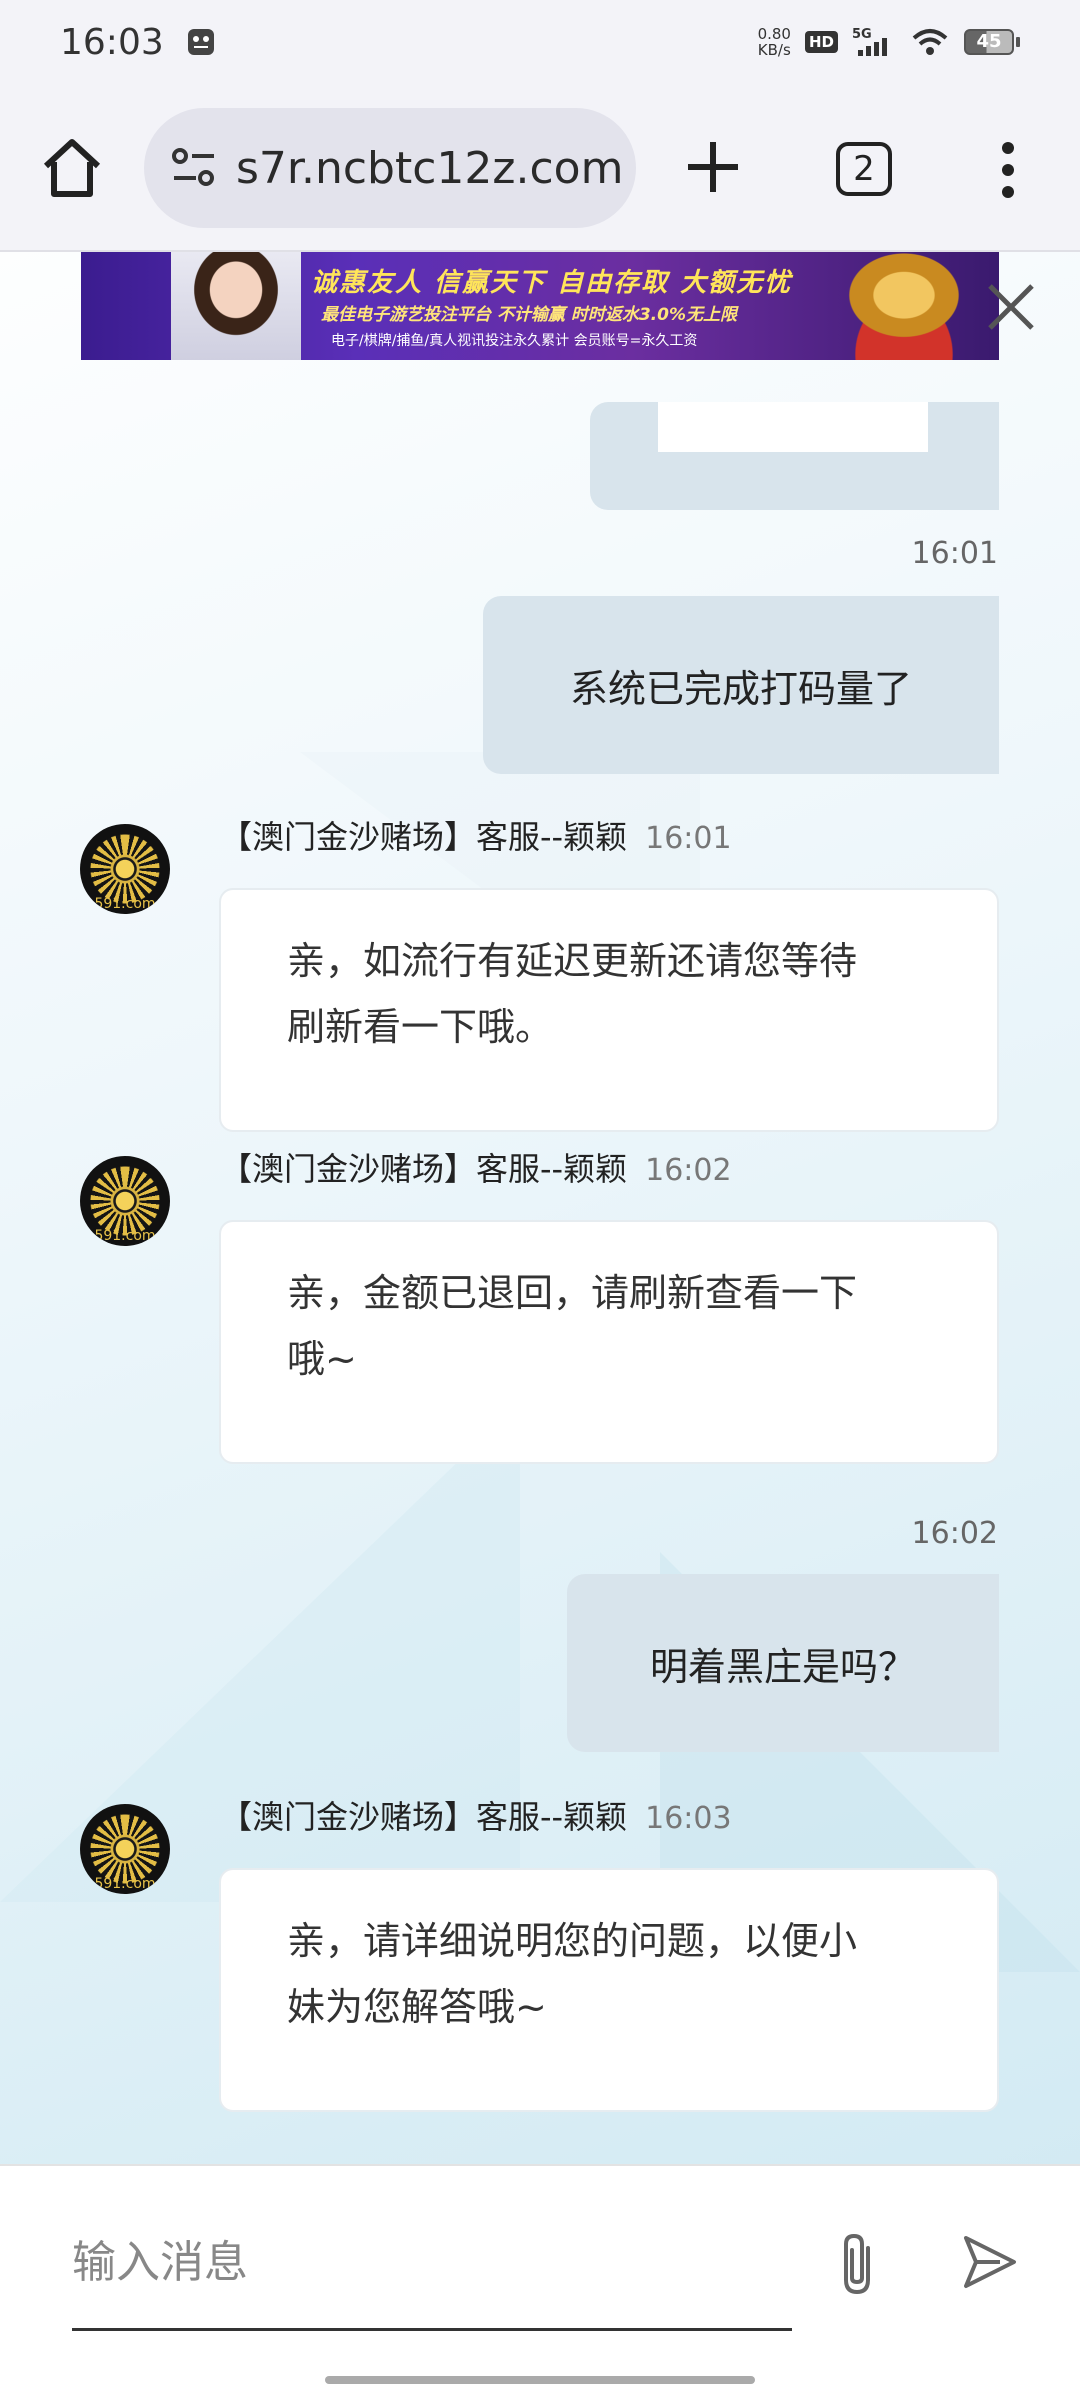 This screenshot has height=2388, width=1080. I want to click on message-bubble-incoming: 亲，请详细说明您的问题，以便小 妹为您解答哦~, so click(609, 1990).